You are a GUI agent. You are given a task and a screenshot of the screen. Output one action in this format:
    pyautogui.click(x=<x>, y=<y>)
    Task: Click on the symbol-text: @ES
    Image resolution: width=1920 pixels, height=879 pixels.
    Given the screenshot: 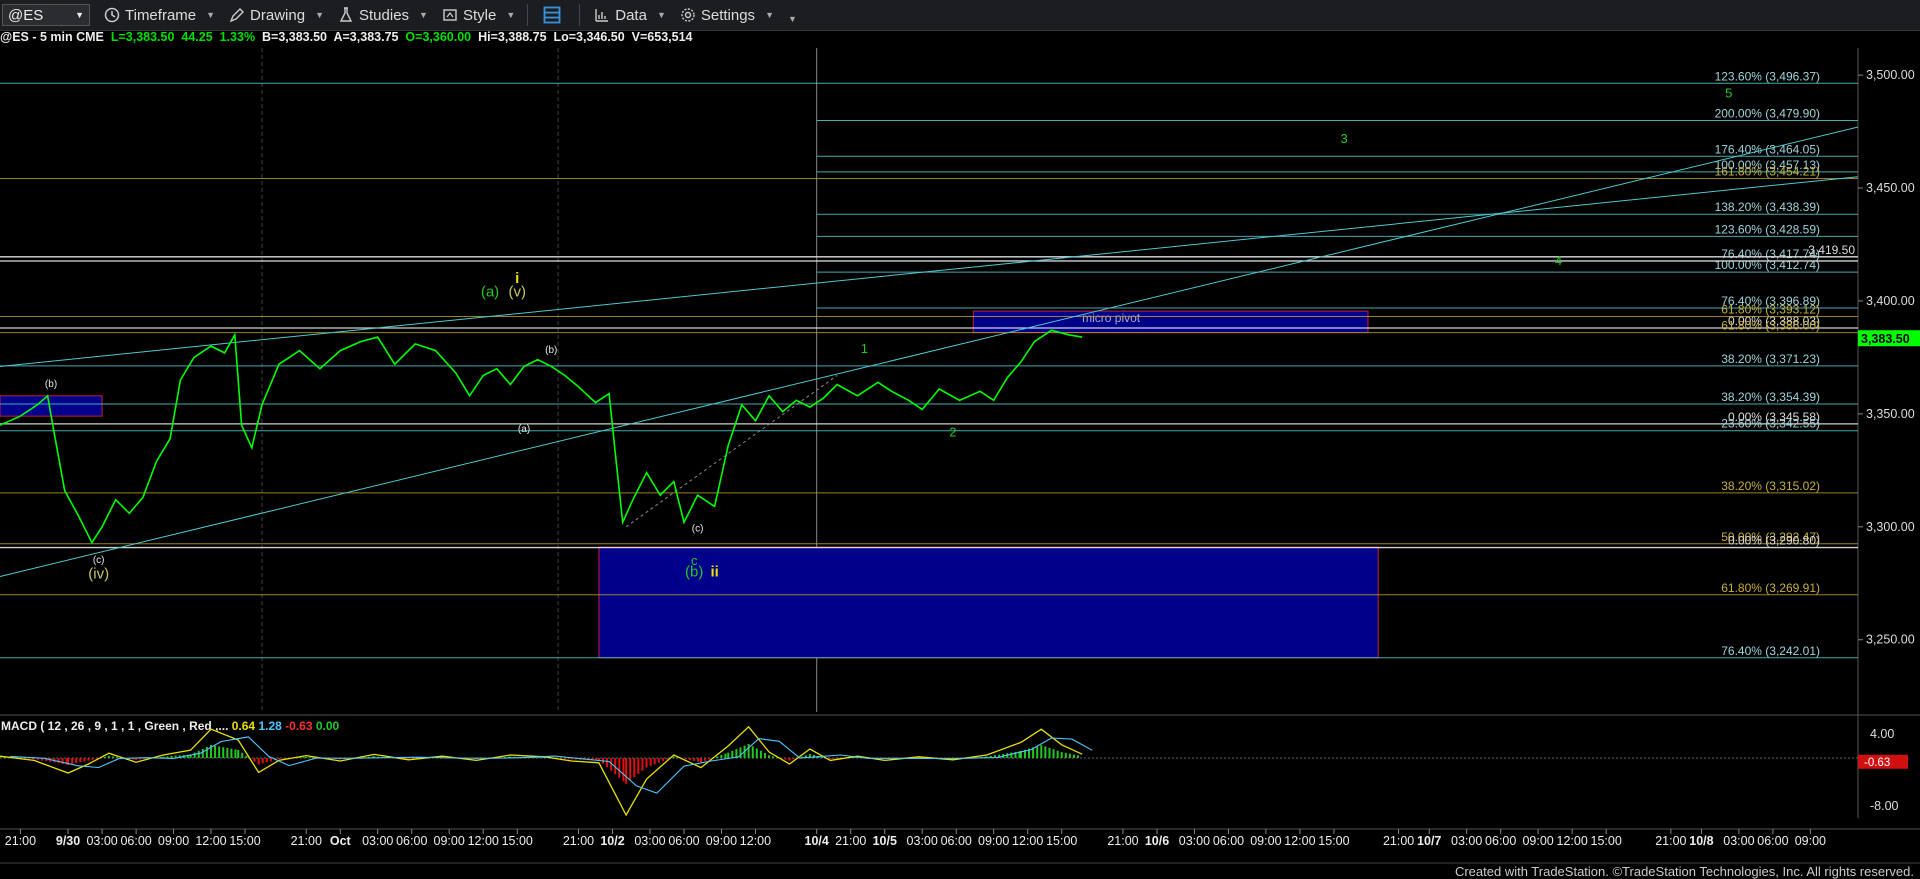 What is the action you would take?
    pyautogui.click(x=26, y=15)
    